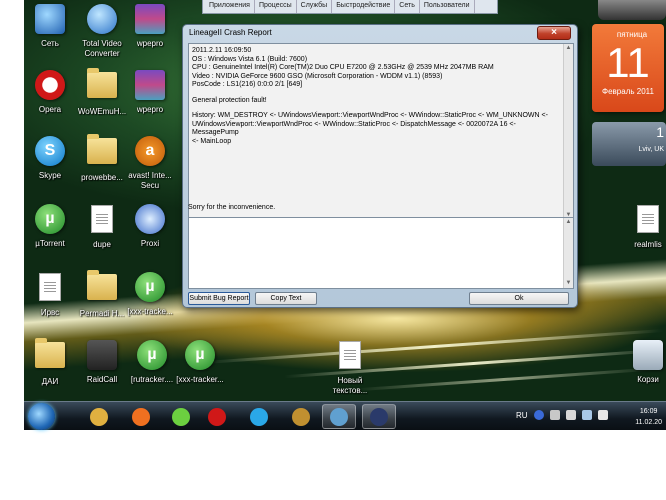 This screenshot has width=666, height=500. I want to click on scroll-down-icon: ▼, so click(568, 283).